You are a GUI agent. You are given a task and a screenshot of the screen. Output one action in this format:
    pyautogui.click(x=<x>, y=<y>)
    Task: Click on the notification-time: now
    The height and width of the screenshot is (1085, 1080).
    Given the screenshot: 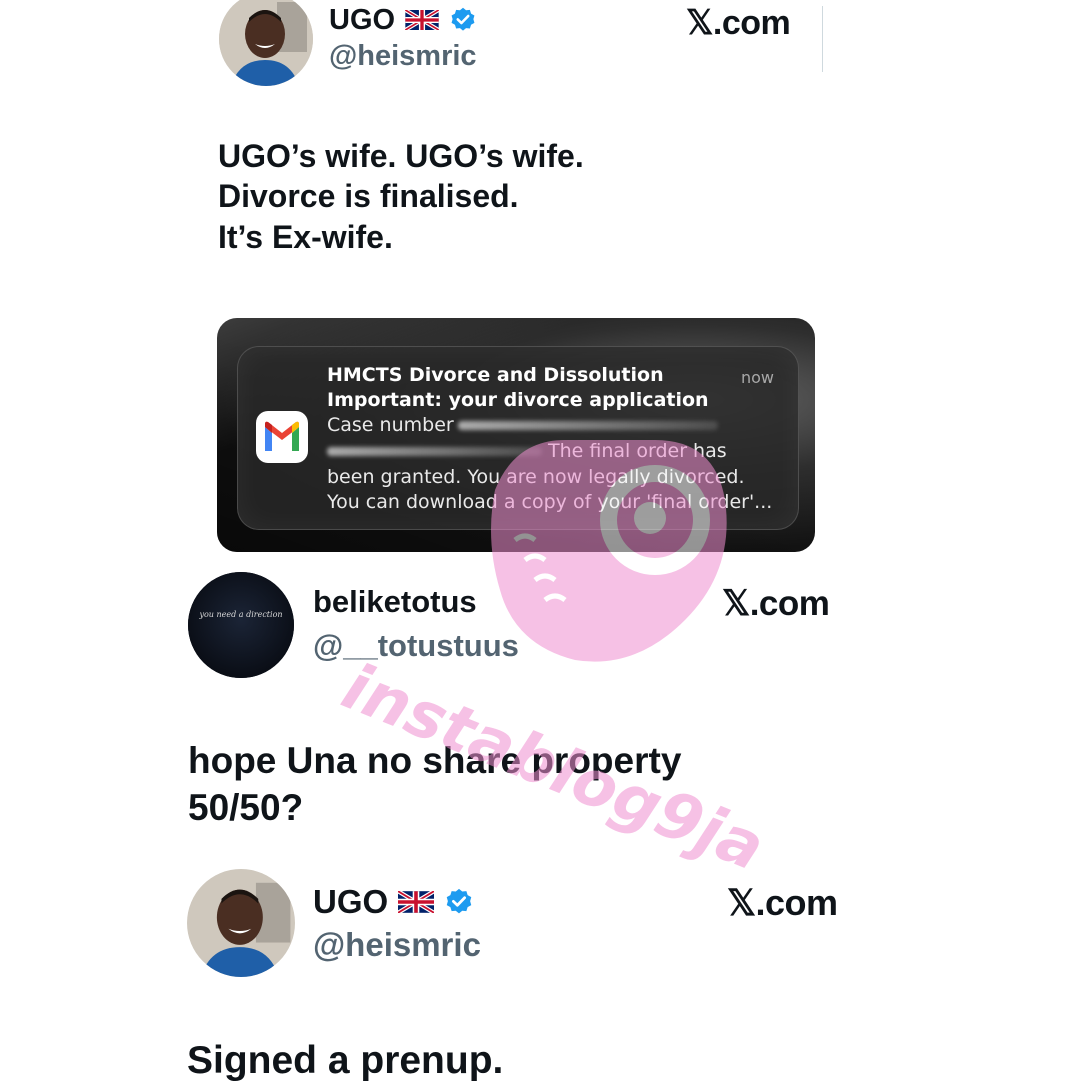 What is the action you would take?
    pyautogui.click(x=758, y=377)
    